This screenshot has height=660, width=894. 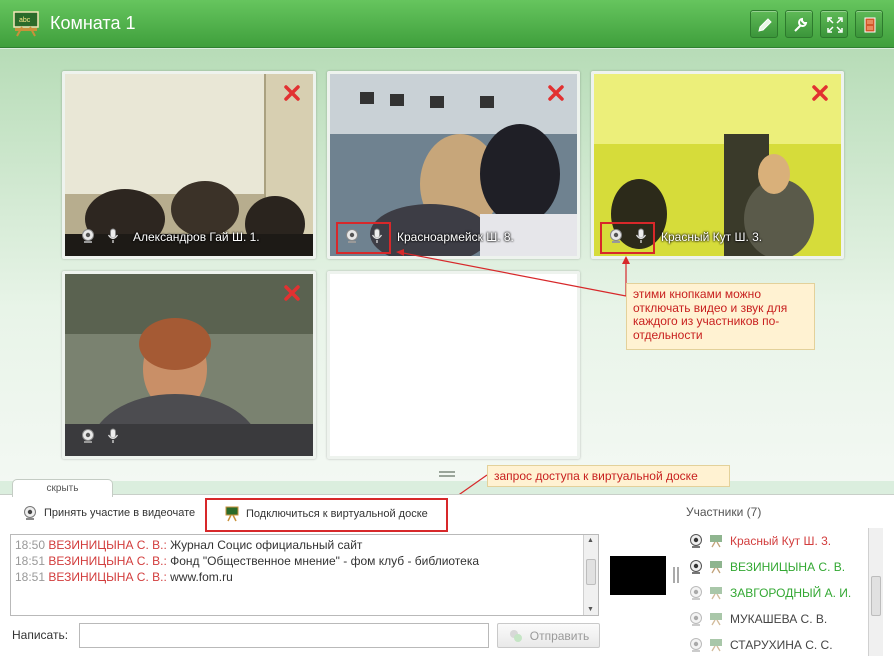 I want to click on connect-board-label: Подключиться к виртуальной доске, so click(x=337, y=514).